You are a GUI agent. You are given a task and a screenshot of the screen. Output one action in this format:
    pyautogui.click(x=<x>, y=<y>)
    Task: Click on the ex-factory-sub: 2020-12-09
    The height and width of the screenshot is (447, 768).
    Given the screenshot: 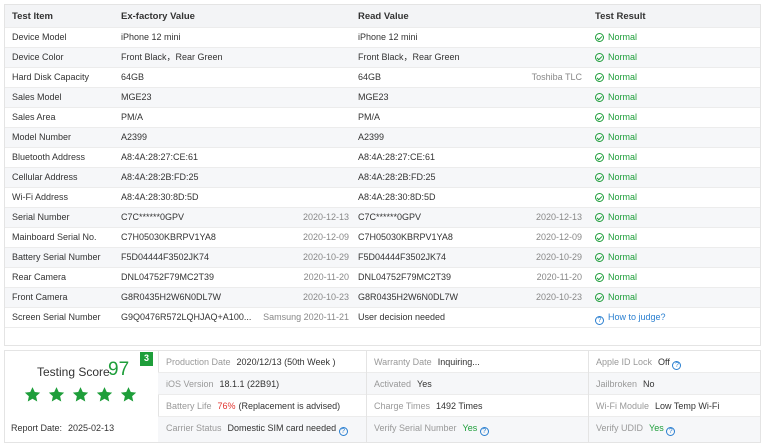 What is the action you would take?
    pyautogui.click(x=325, y=237)
    